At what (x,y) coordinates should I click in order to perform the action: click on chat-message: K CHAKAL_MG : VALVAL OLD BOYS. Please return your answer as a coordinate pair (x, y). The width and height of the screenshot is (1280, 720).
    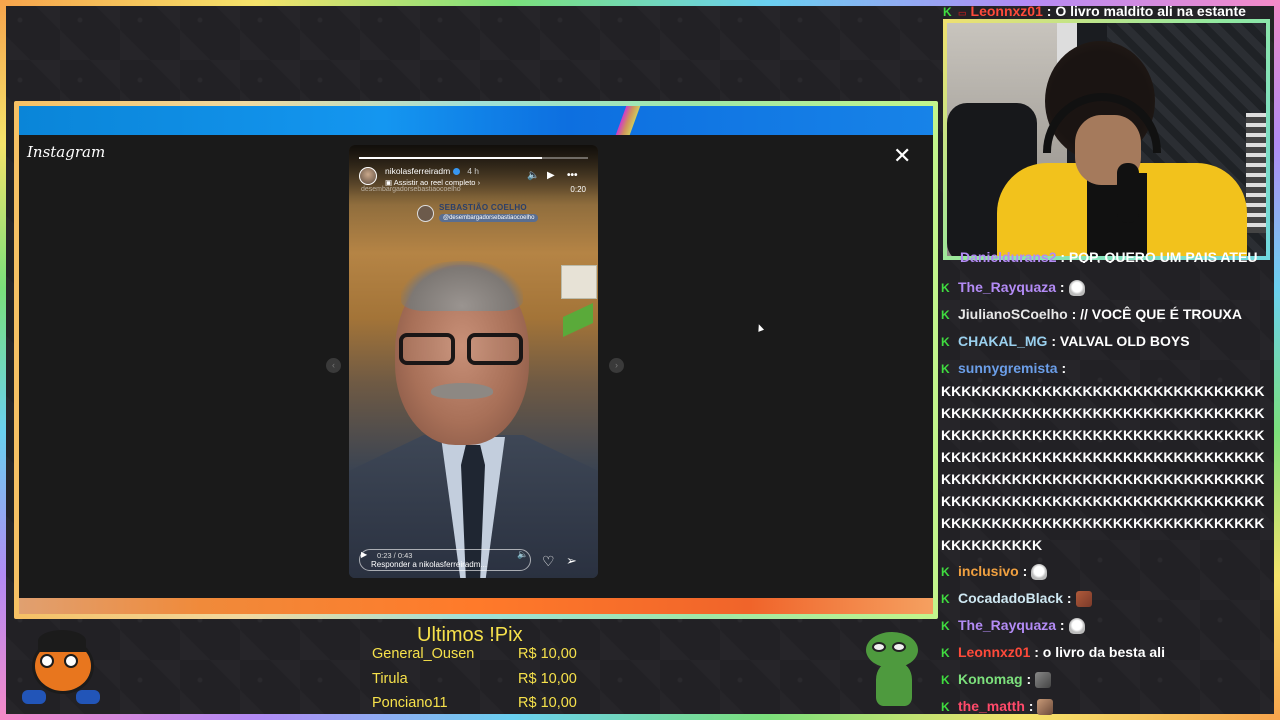
    Looking at the image, I should click on (1107, 341).